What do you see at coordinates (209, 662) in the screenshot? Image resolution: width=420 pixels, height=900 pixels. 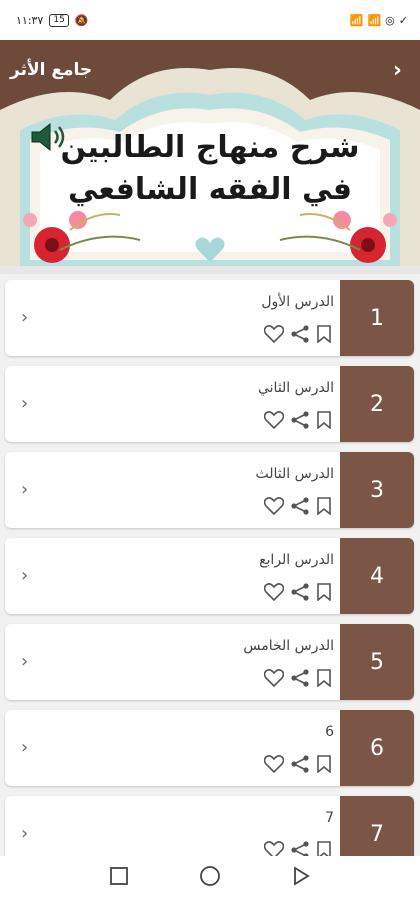 I see `lesson-card: 5 الدرس الخامس ›` at bounding box center [209, 662].